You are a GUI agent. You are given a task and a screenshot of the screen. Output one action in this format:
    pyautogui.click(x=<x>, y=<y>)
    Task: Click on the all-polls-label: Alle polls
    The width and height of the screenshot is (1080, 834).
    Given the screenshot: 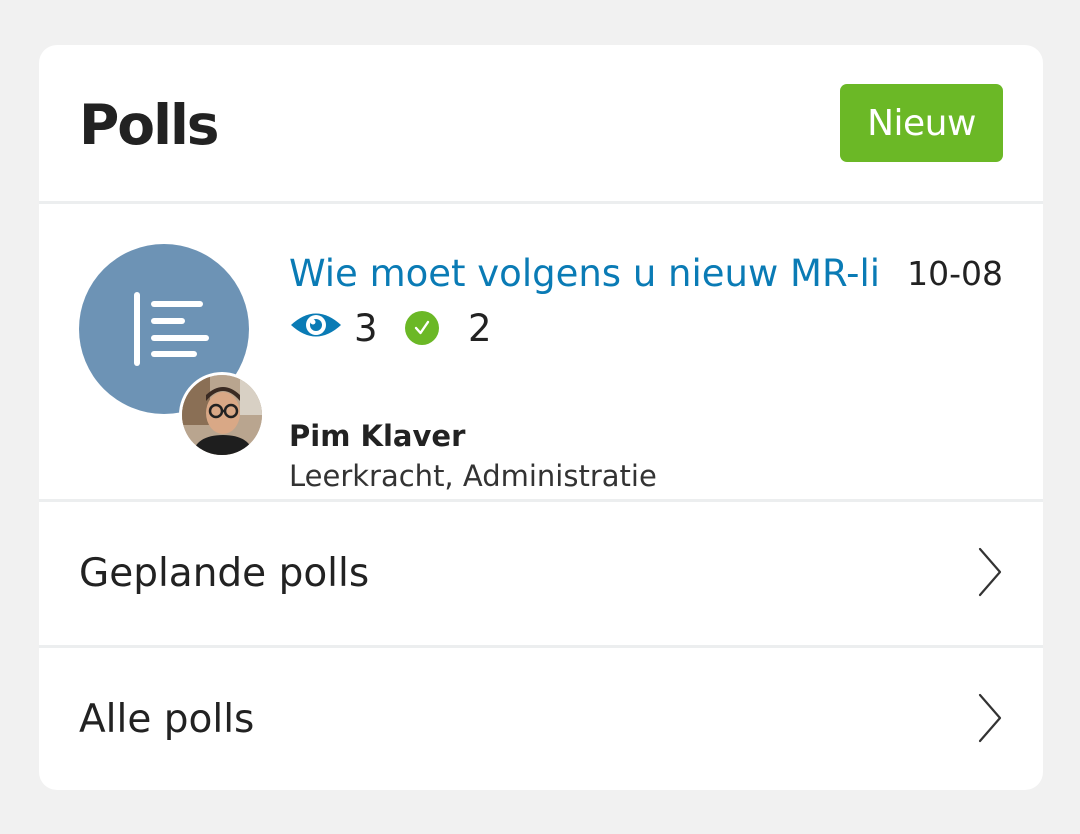 What is the action you would take?
    pyautogui.click(x=167, y=719)
    